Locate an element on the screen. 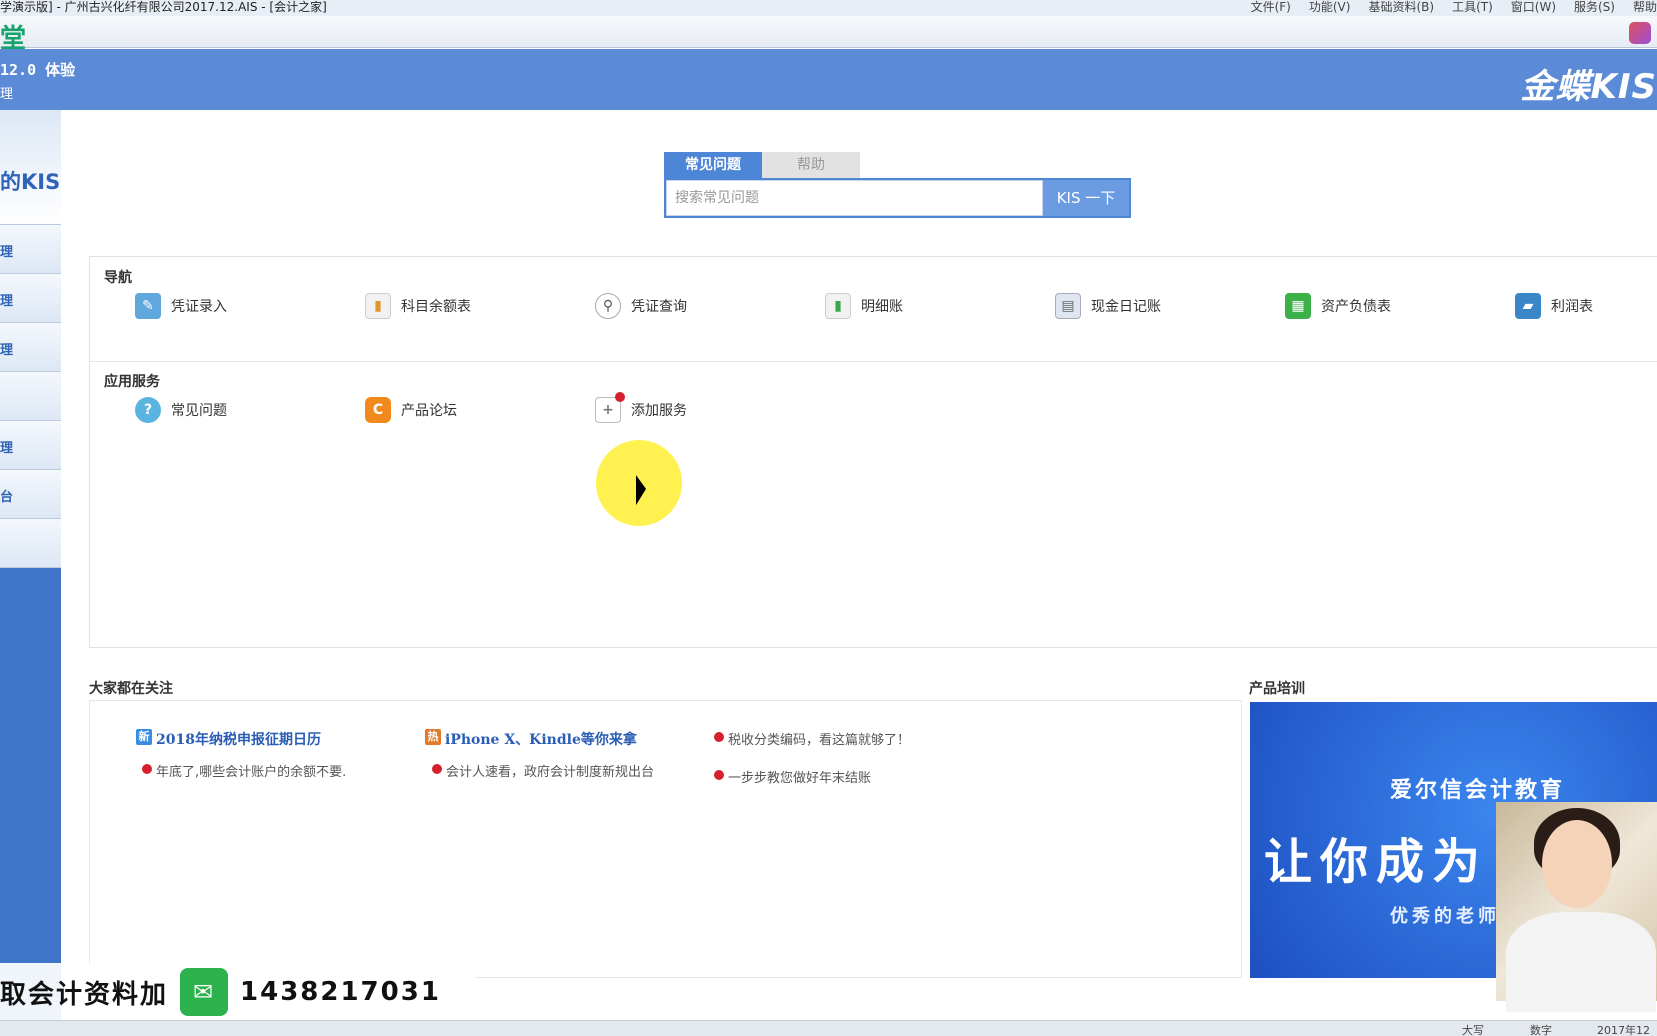  news-item: 新 2018年纳税申报征期日历 is located at coordinates (261, 739).